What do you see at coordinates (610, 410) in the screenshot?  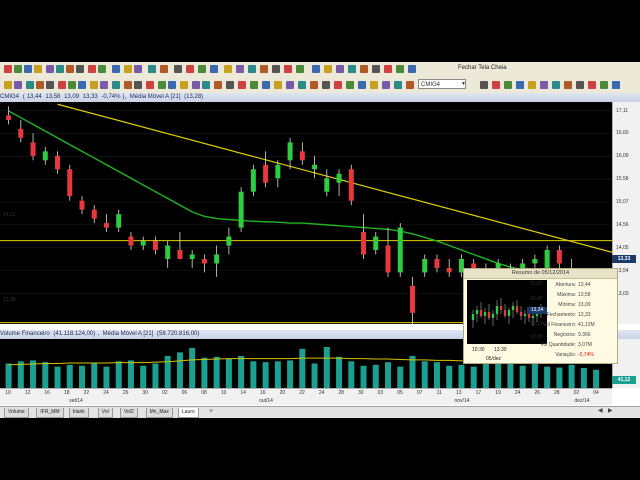 I see `tab-scroll-right-icon: ▶` at bounding box center [610, 410].